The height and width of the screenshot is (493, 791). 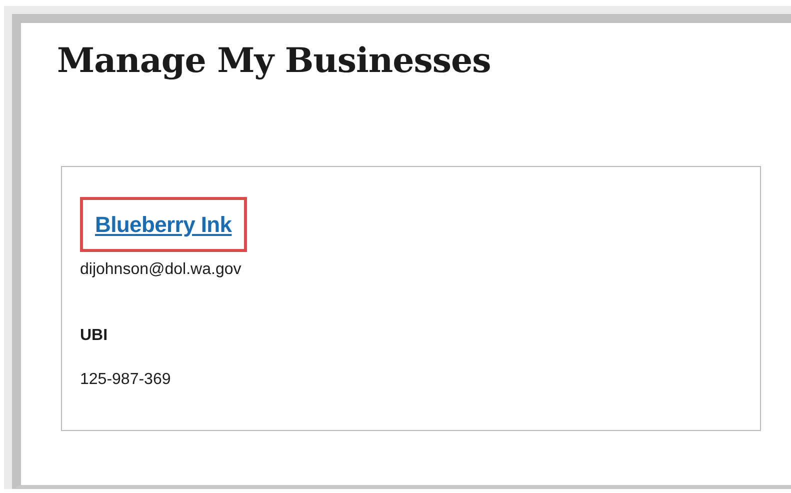 What do you see at coordinates (163, 224) in the screenshot?
I see `business-link: Blueberry Ink` at bounding box center [163, 224].